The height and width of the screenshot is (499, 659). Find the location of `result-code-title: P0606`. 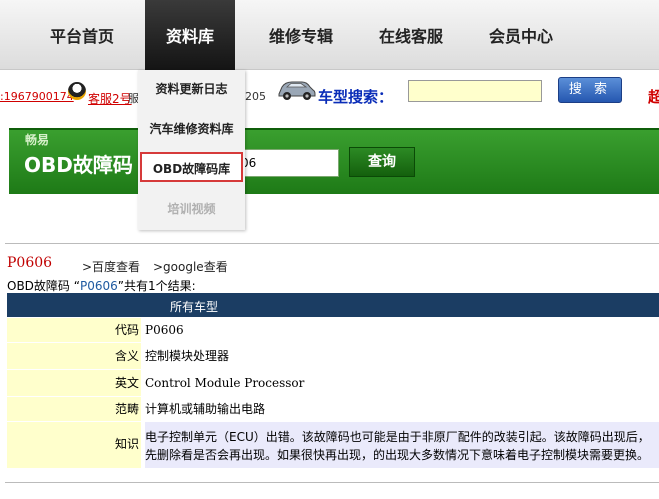

result-code-title: P0606 is located at coordinates (30, 263).